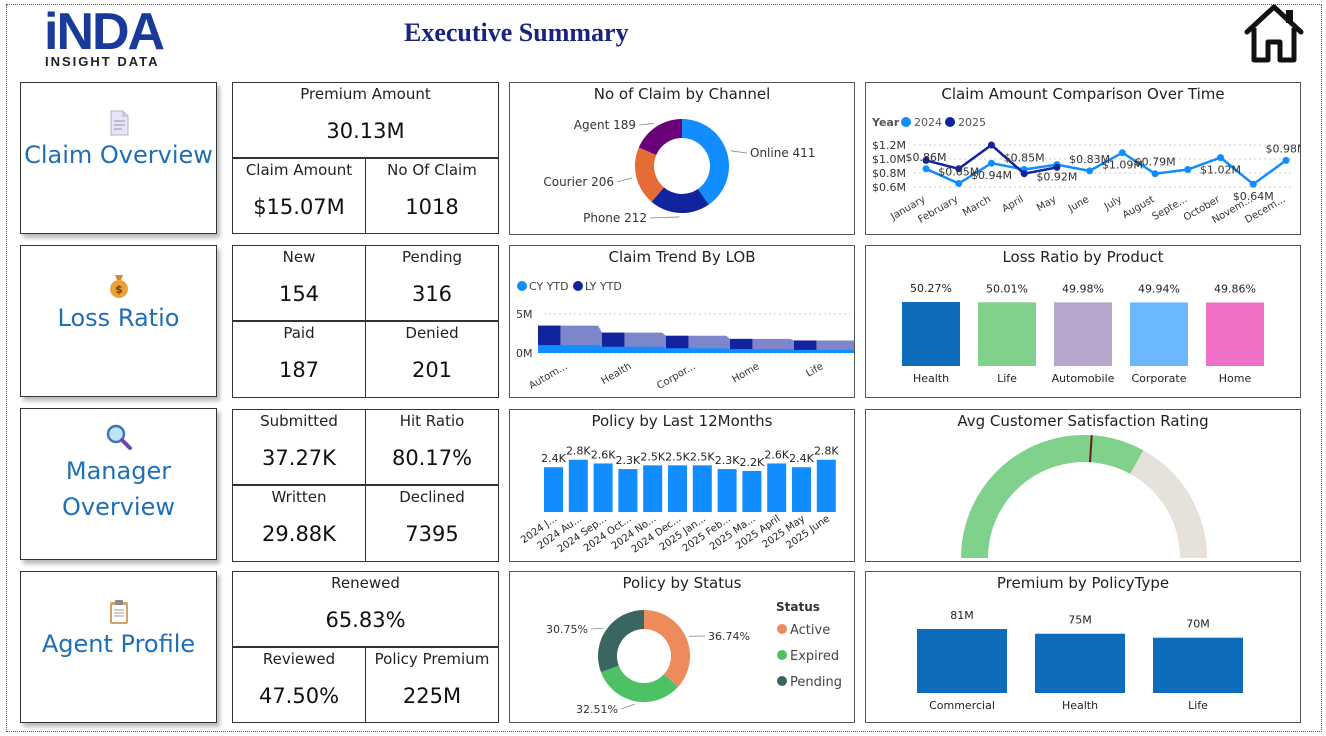 The height and width of the screenshot is (736, 1326). I want to click on kpi-claim-amount: Claim Amount $15.07M, so click(299, 196).